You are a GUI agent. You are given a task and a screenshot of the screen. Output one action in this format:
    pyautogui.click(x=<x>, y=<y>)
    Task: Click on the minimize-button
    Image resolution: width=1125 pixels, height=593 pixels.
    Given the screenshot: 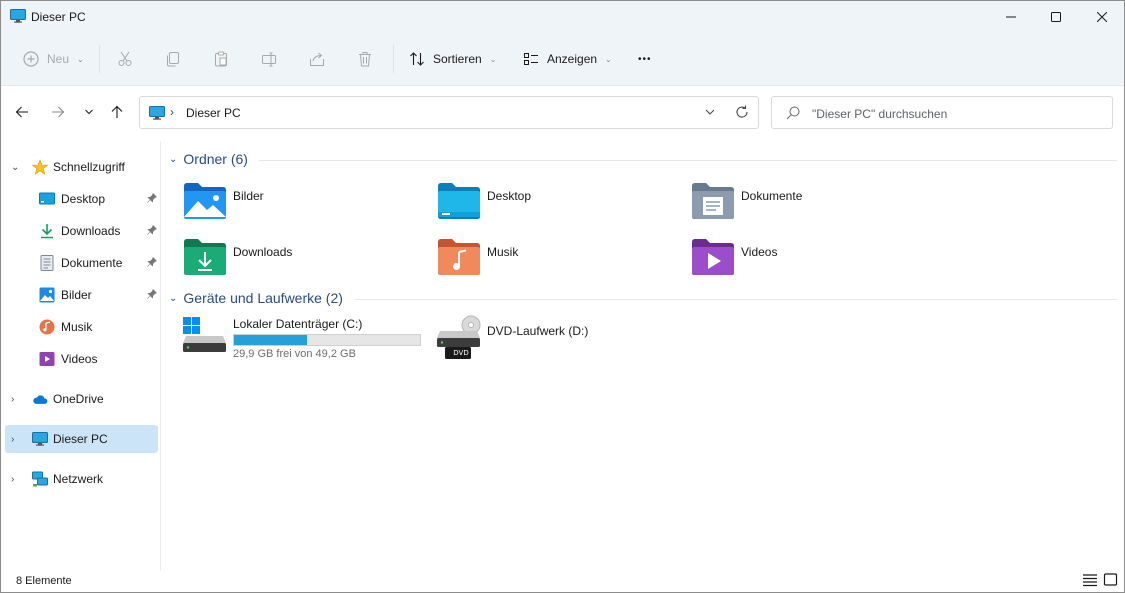 What is the action you would take?
    pyautogui.click(x=1011, y=16)
    